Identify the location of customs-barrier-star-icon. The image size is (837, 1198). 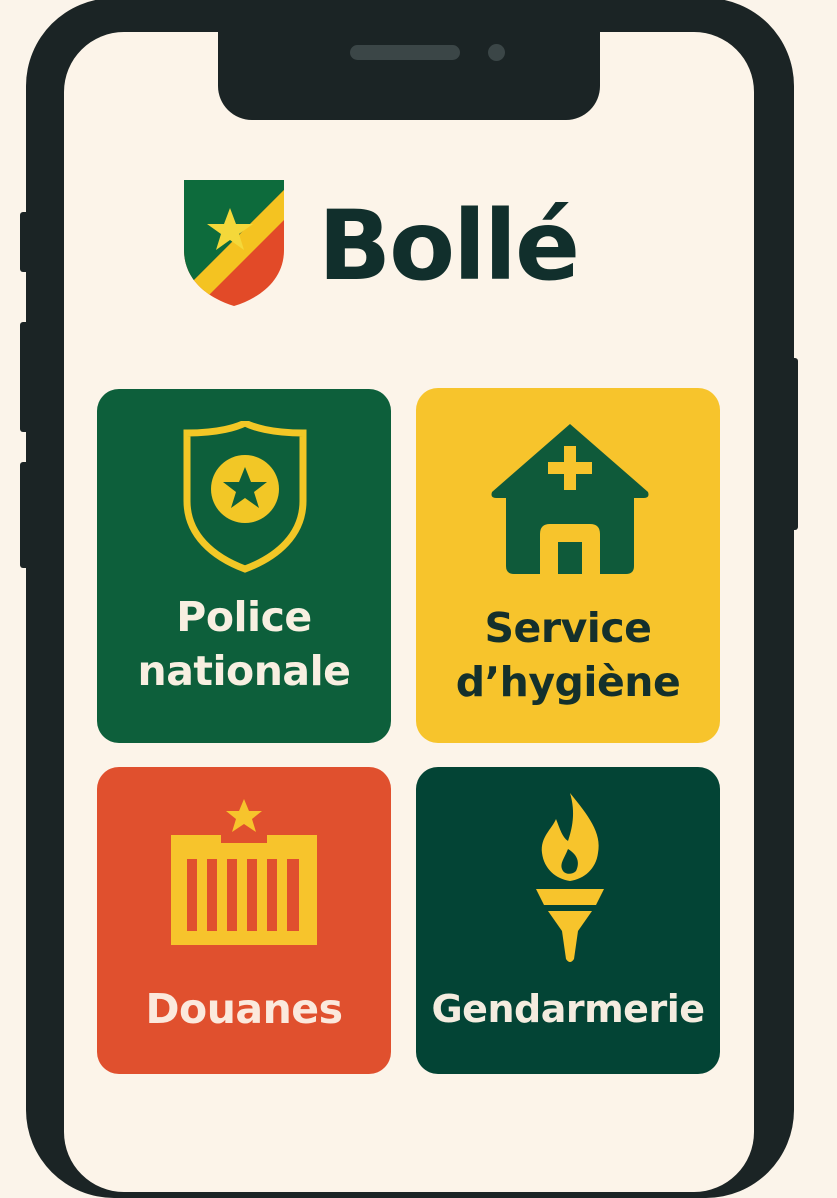
(244, 872).